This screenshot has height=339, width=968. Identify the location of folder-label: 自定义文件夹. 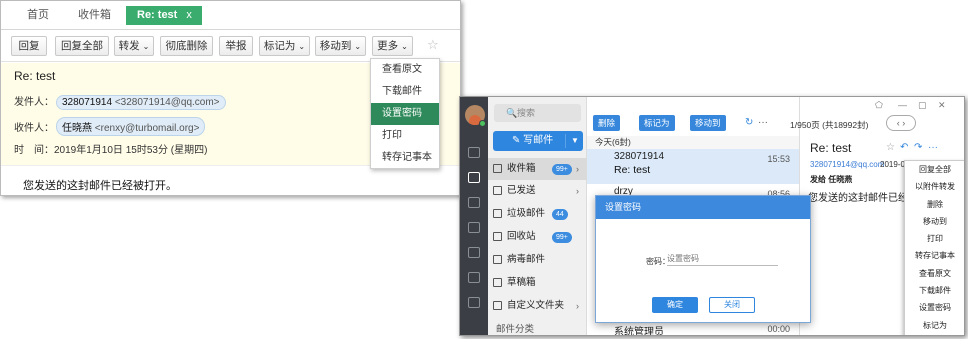
(536, 305).